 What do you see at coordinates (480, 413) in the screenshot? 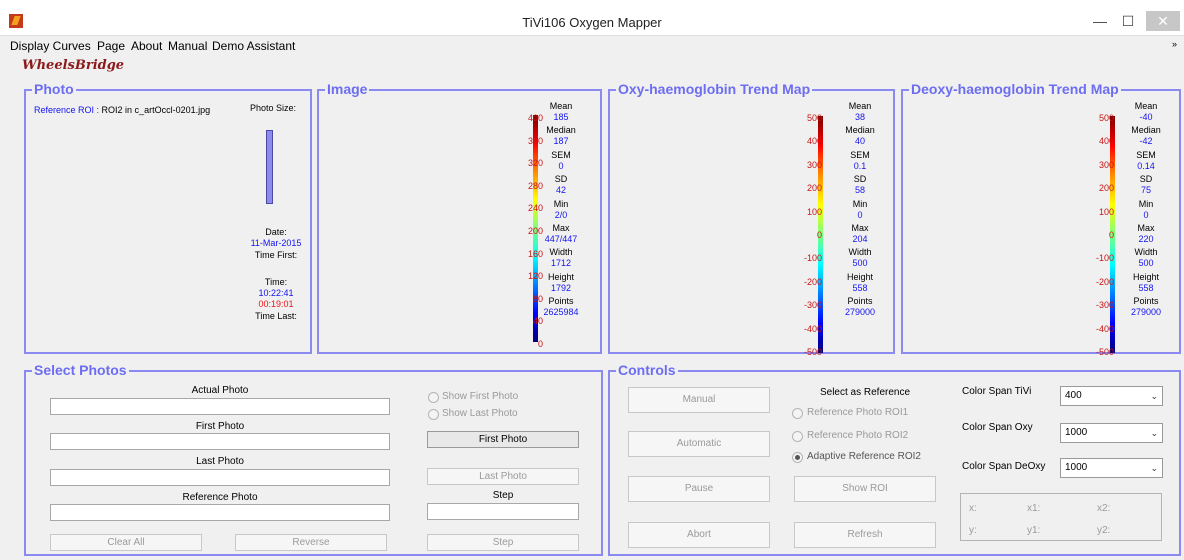
I see `show-last-photo-label: Show Last Photo` at bounding box center [480, 413].